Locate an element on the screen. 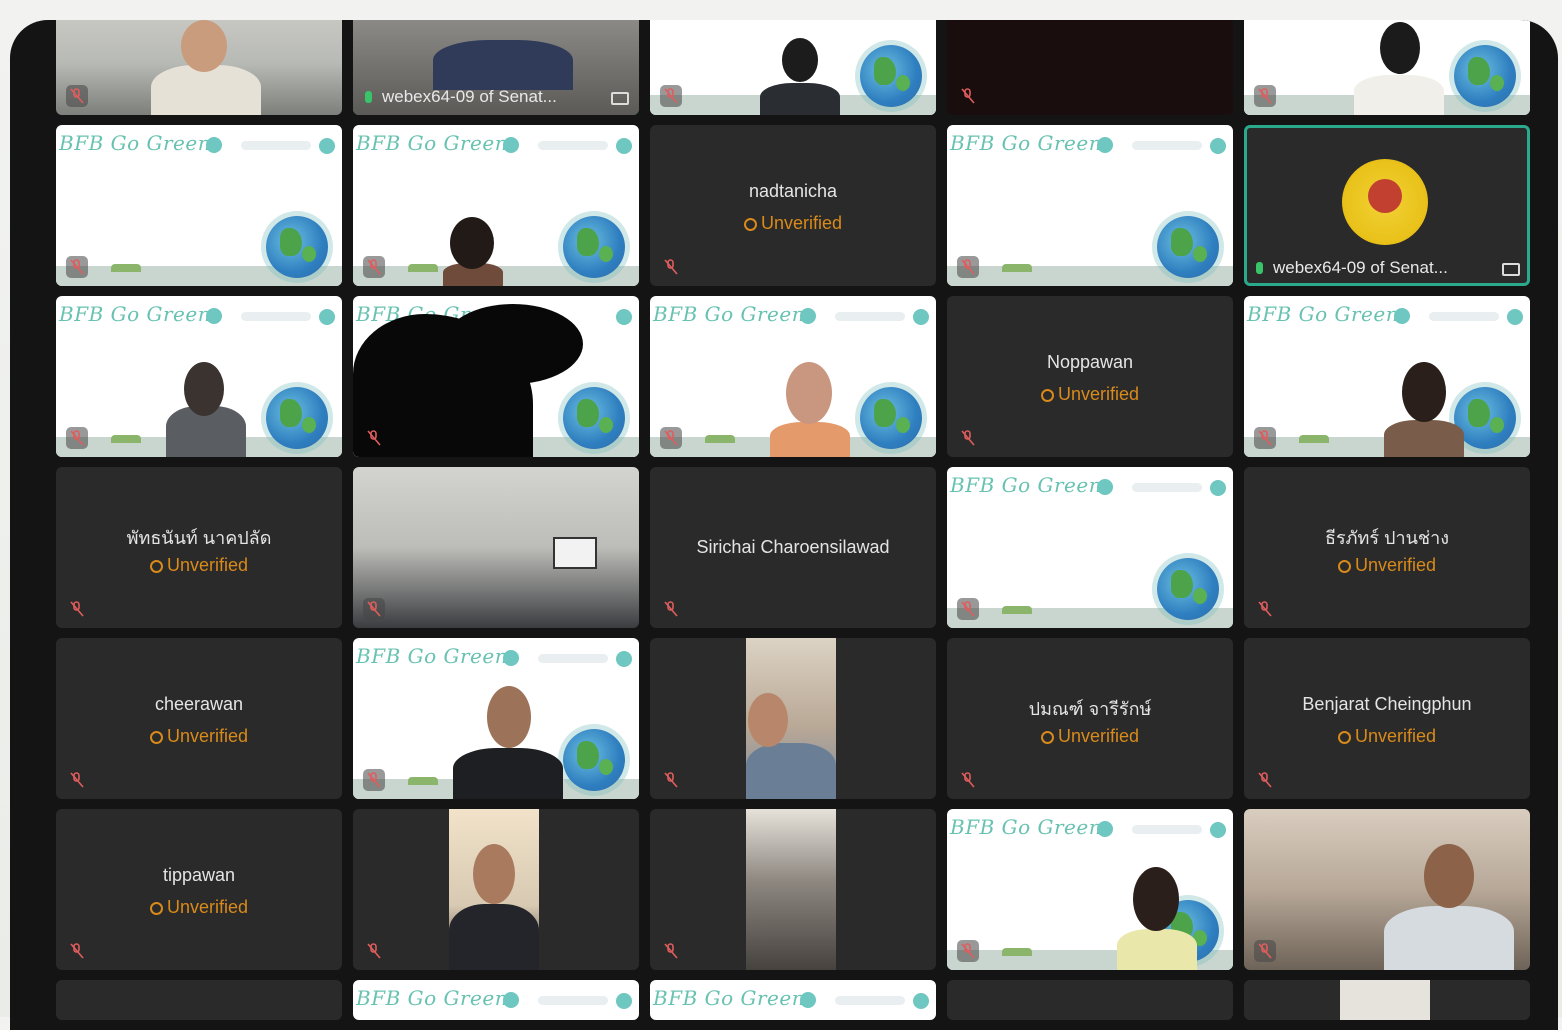  participant-tile-partial-slide-2: BFB Go Green is located at coordinates (793, 1000).